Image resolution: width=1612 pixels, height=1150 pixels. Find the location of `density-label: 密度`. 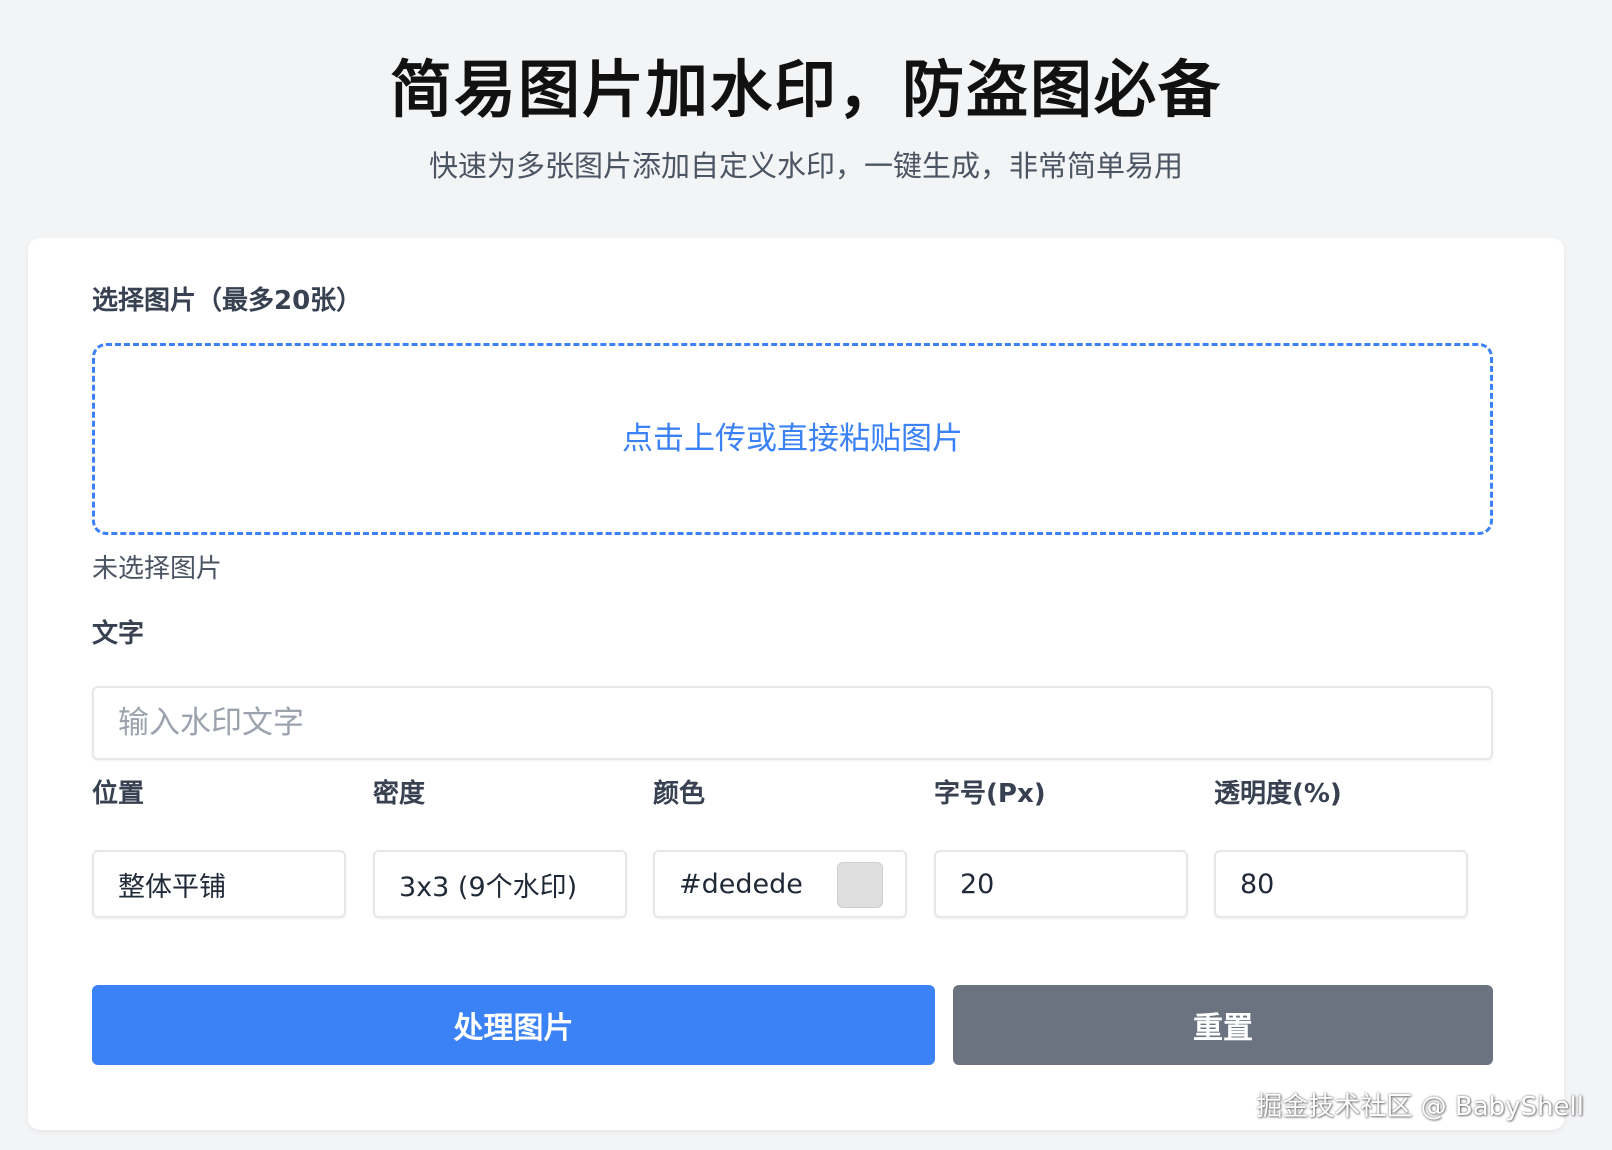

density-label: 密度 is located at coordinates (399, 794).